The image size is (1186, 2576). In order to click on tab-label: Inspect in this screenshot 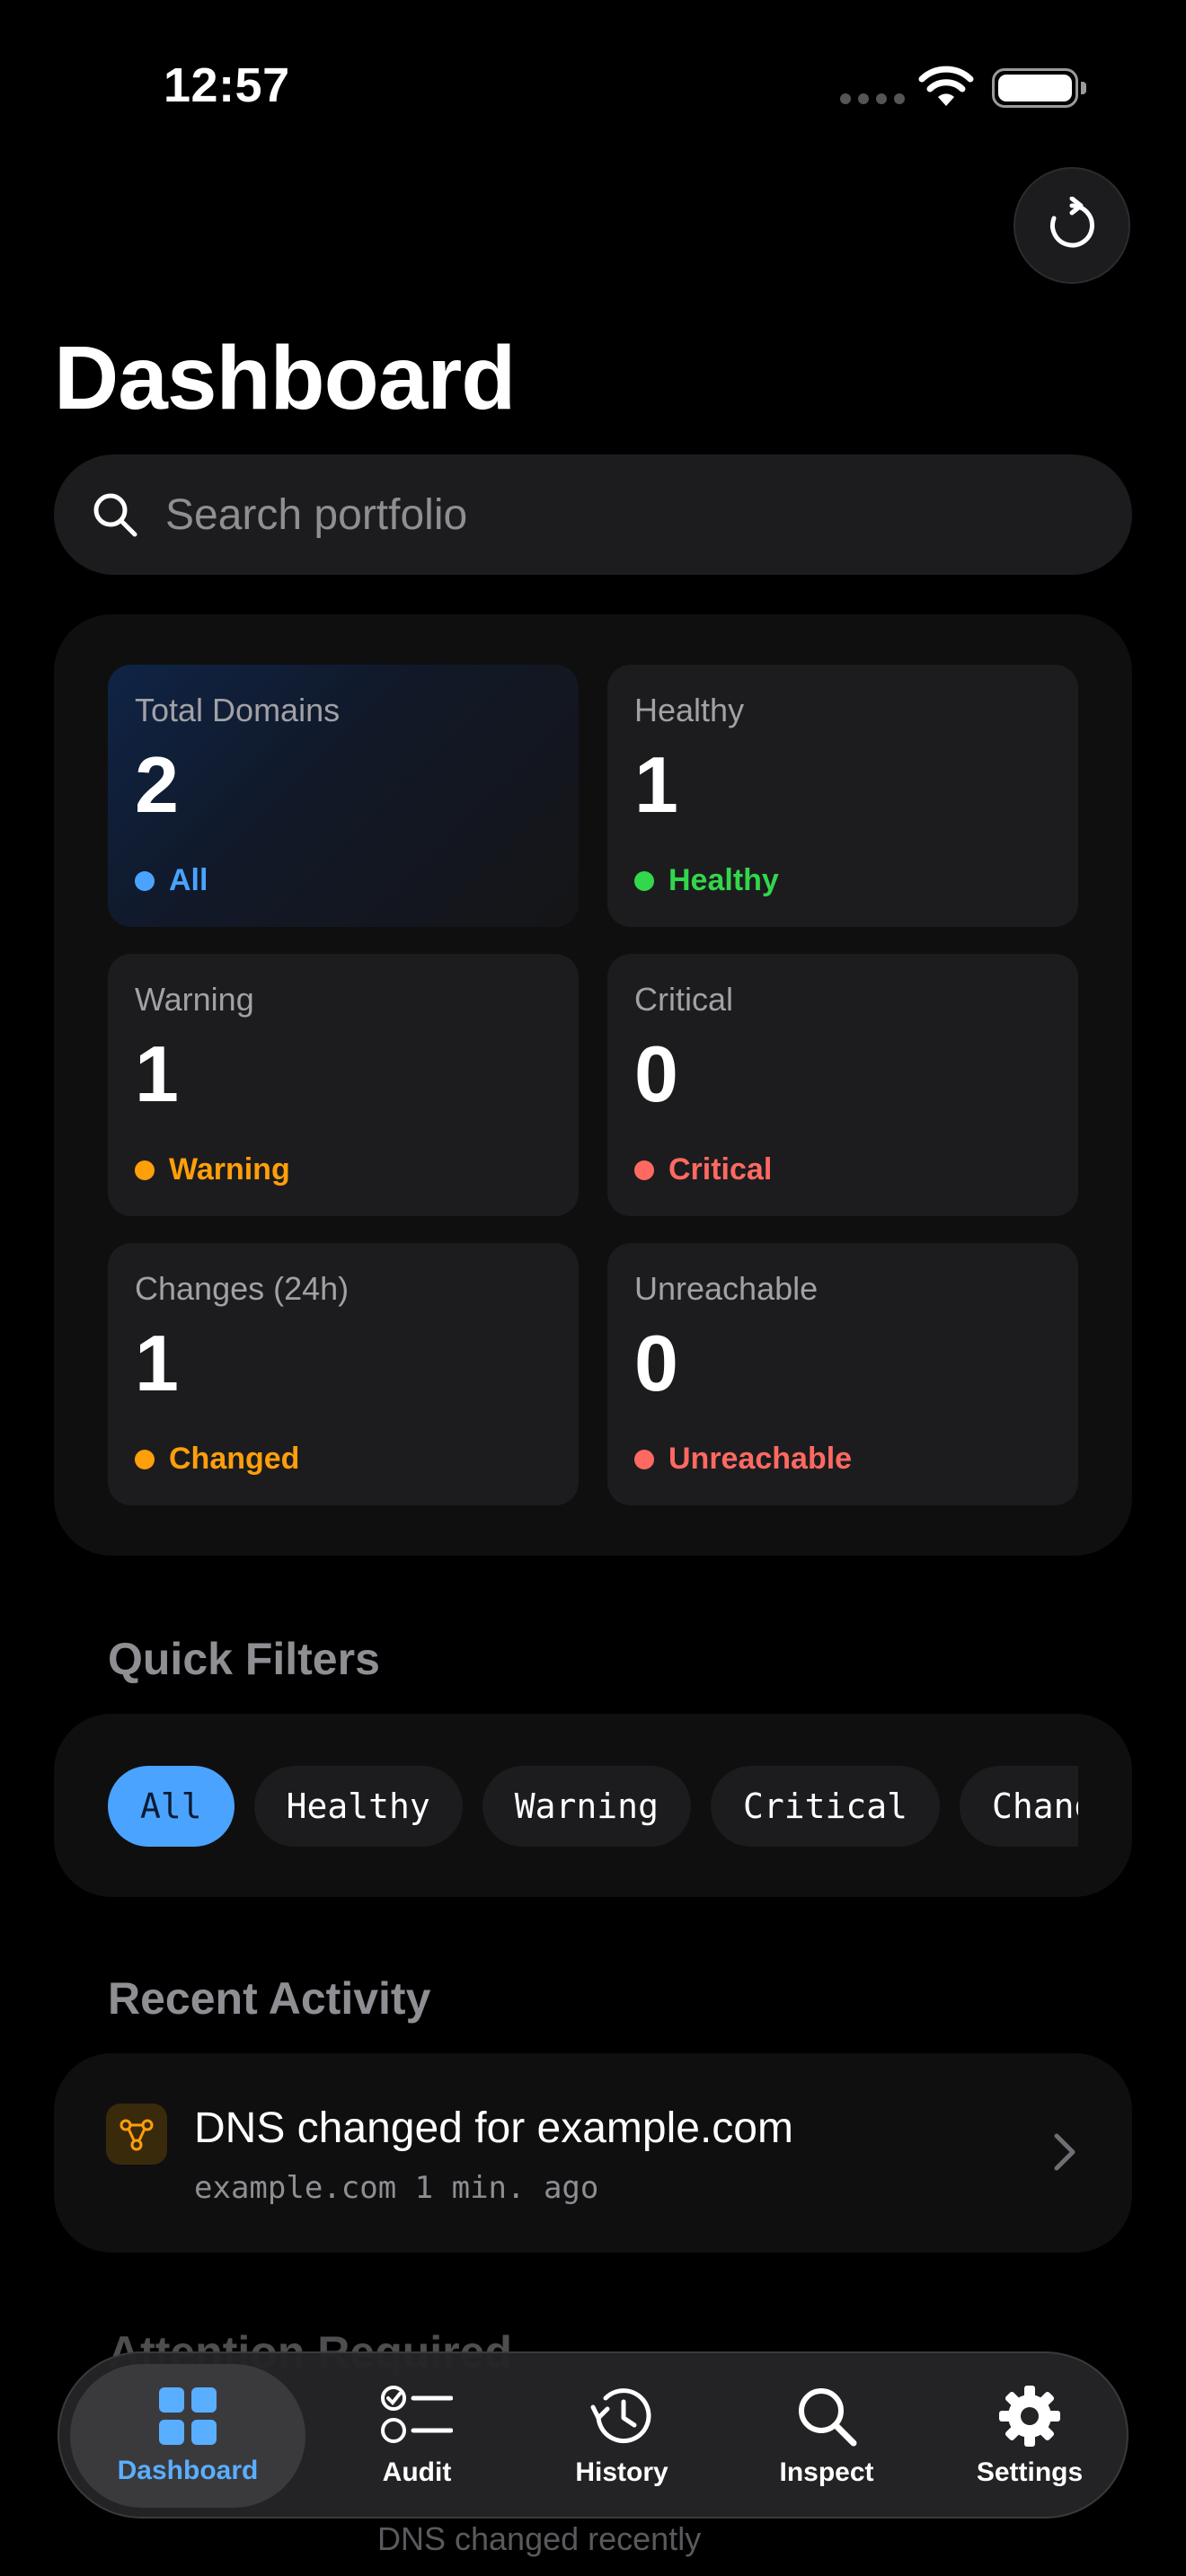, I will do `click(826, 2472)`.